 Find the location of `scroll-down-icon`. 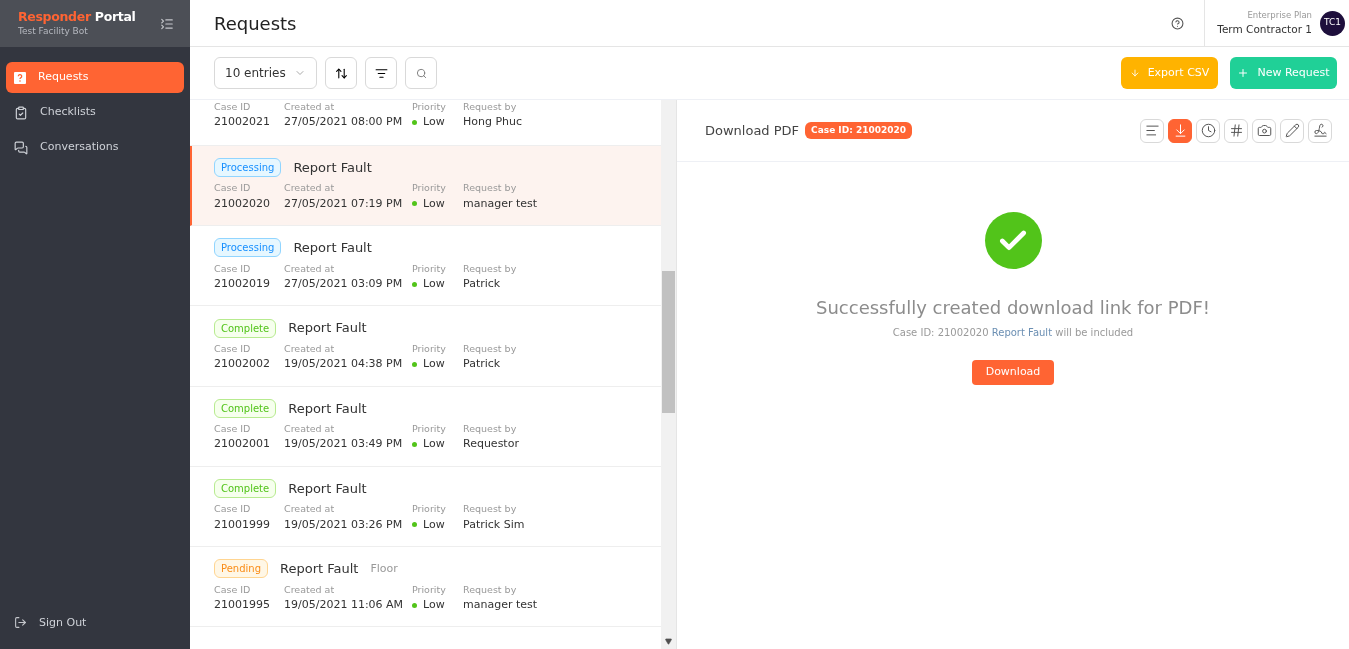

scroll-down-icon is located at coordinates (668, 641).